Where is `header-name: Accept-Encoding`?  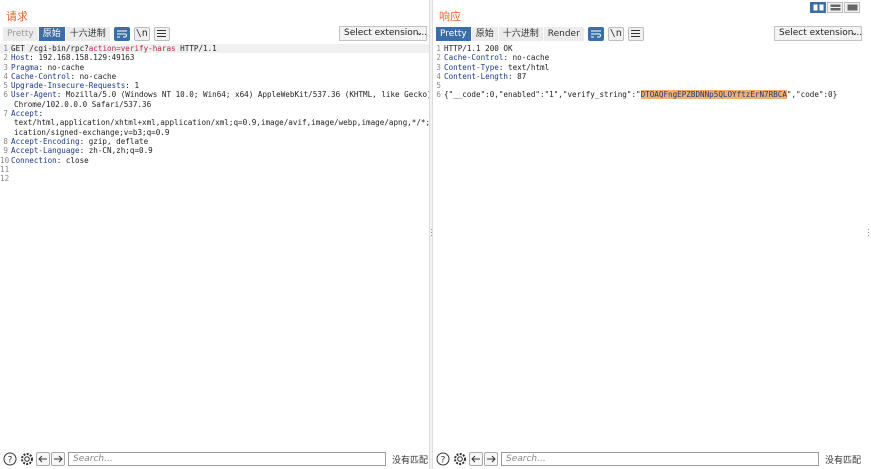
header-name: Accept-Encoding is located at coordinates (45, 141).